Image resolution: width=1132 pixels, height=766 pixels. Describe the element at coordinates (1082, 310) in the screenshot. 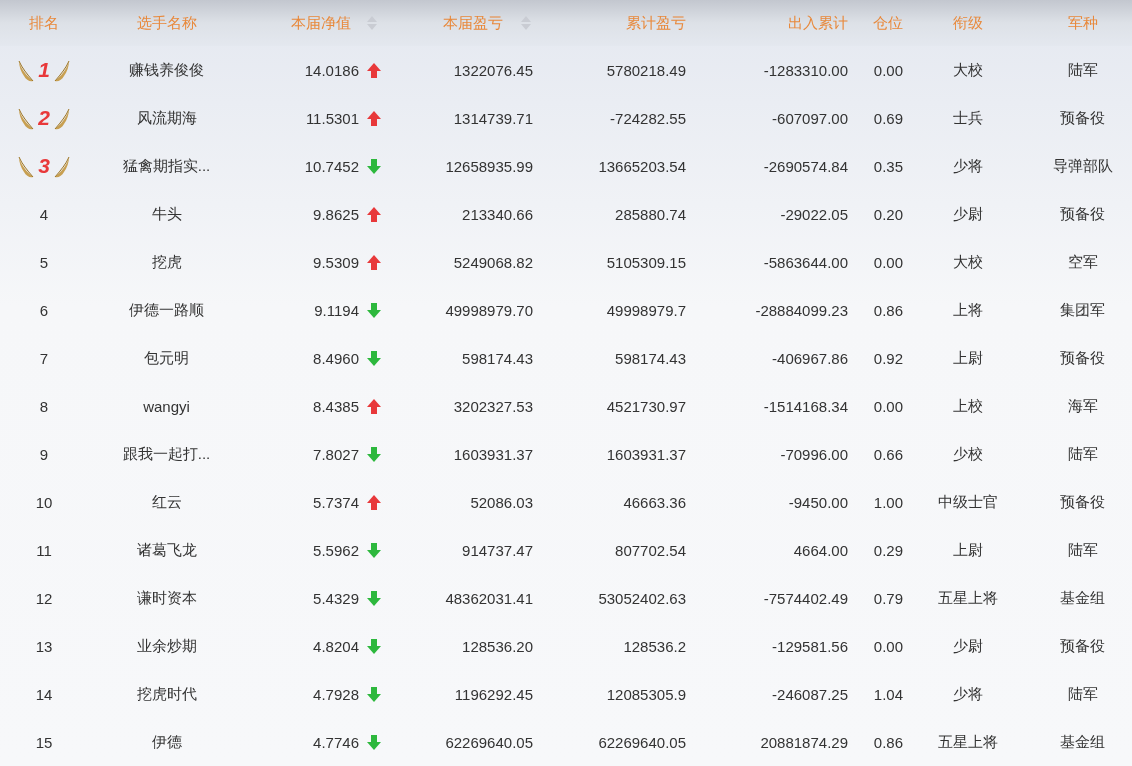

I see `branch: 集团军` at that location.